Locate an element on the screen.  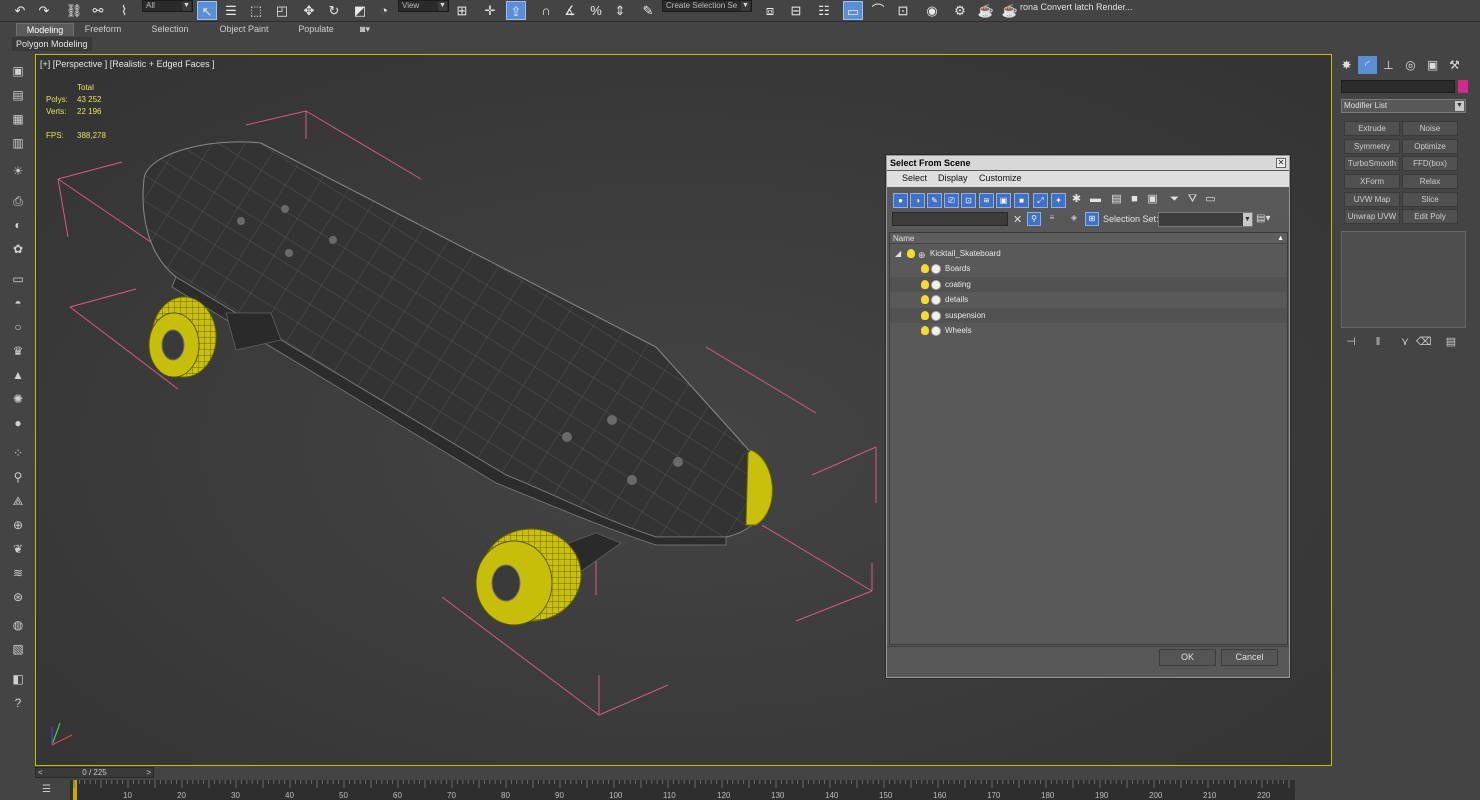
layers-icon: ◈ is located at coordinates (1074, 219).